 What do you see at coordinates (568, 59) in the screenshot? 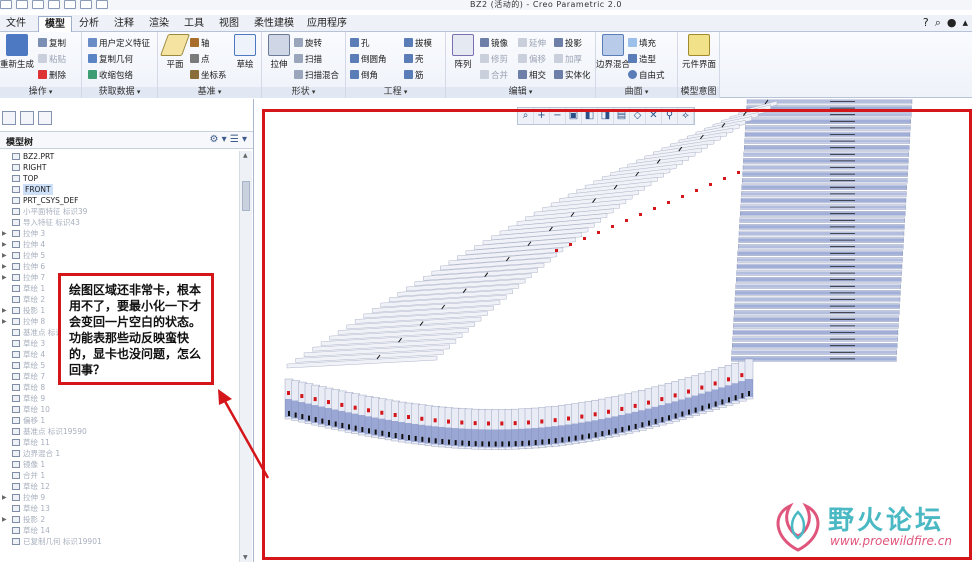
I see `thicken-button: 加厚` at bounding box center [568, 59].